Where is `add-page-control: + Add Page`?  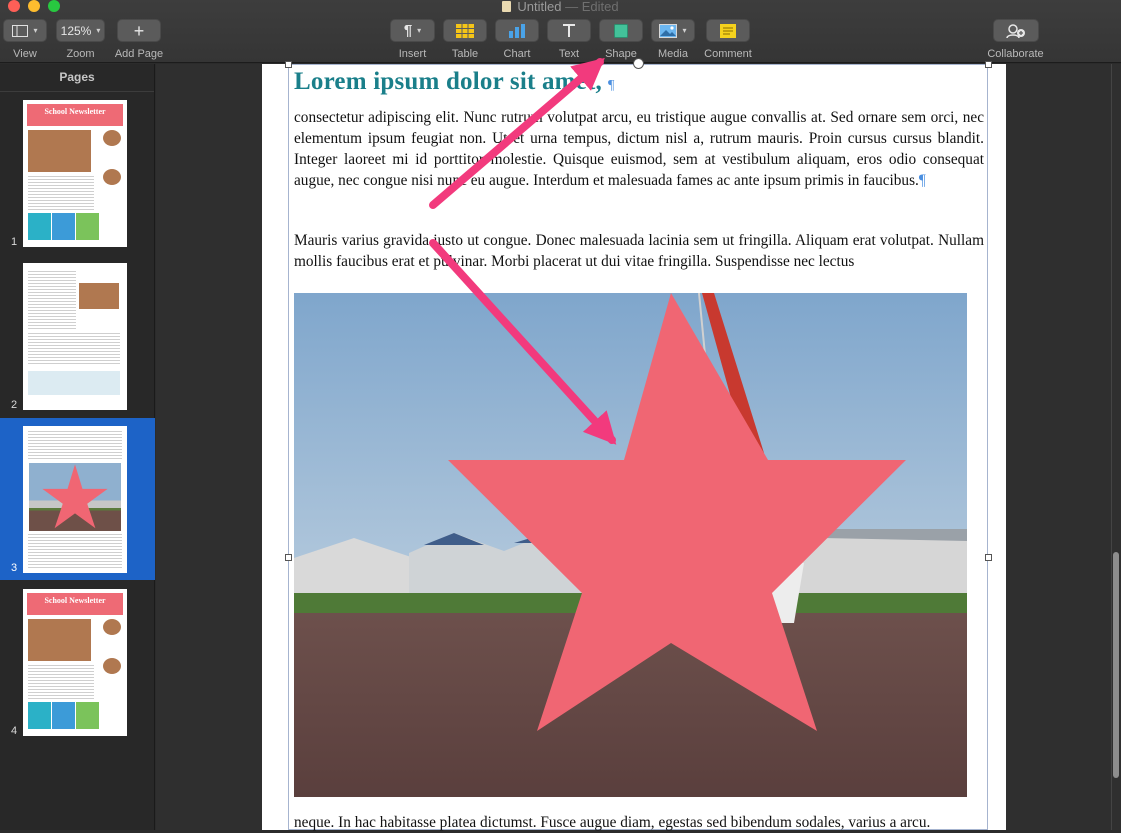
add-page-control: + Add Page is located at coordinates (139, 39).